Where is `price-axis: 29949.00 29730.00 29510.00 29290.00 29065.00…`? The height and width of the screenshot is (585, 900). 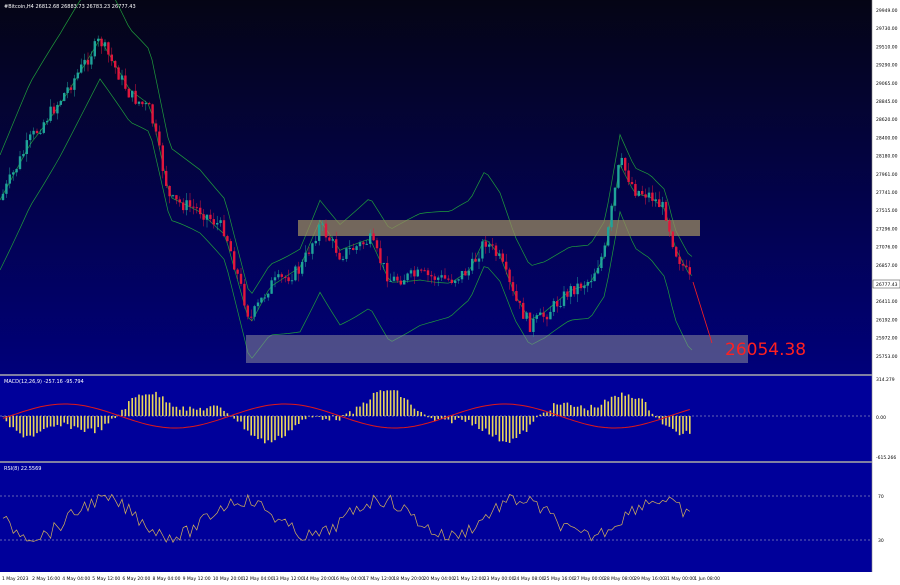
price-axis: 29949.00 29730.00 29510.00 29290.00 29065.00… is located at coordinates (885, 286).